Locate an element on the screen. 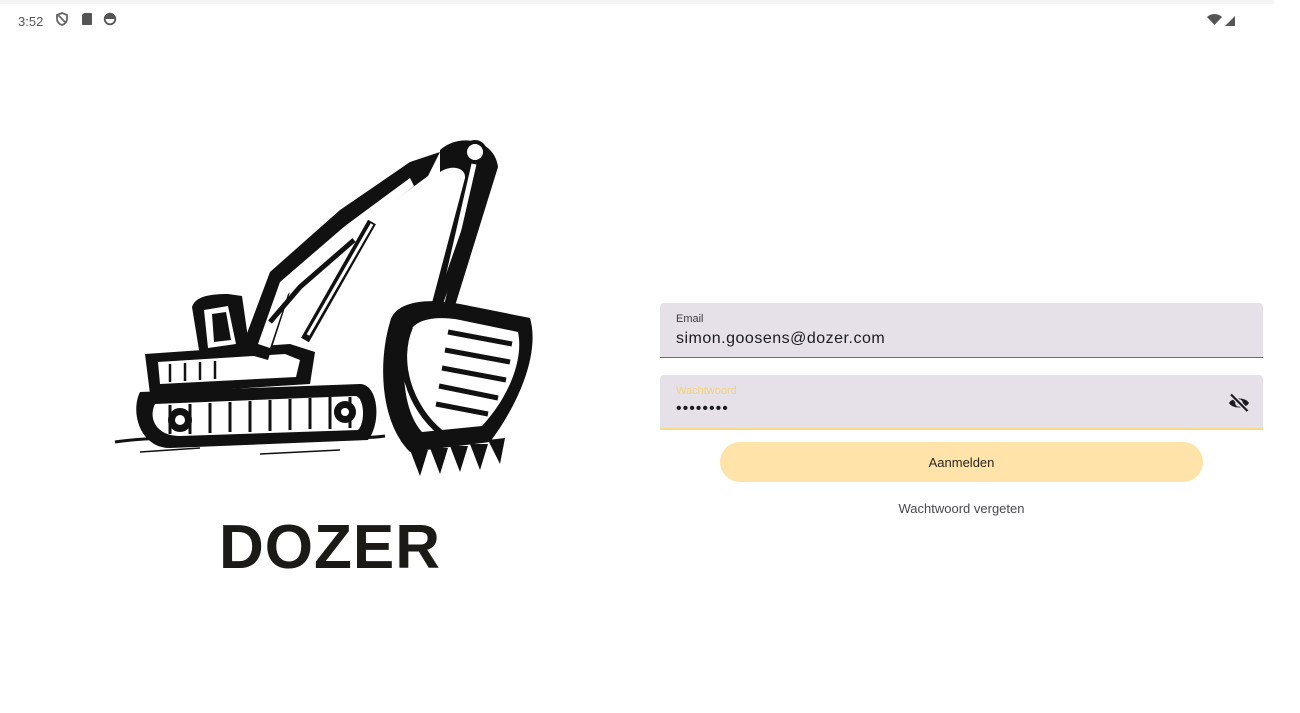 The height and width of the screenshot is (713, 1300). login-button: Aanmelden is located at coordinates (961, 462).